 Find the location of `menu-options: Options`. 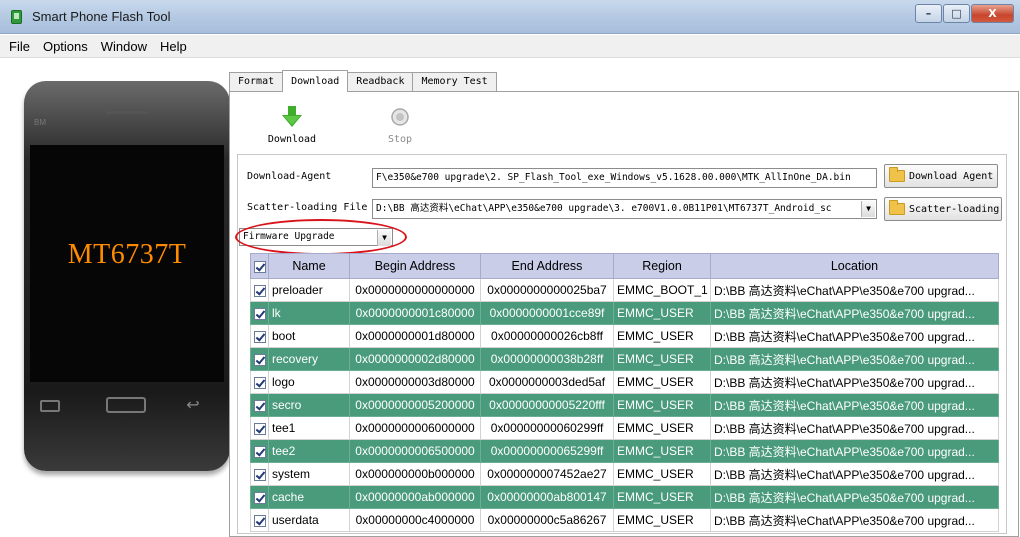

menu-options: Options is located at coordinates (65, 46).